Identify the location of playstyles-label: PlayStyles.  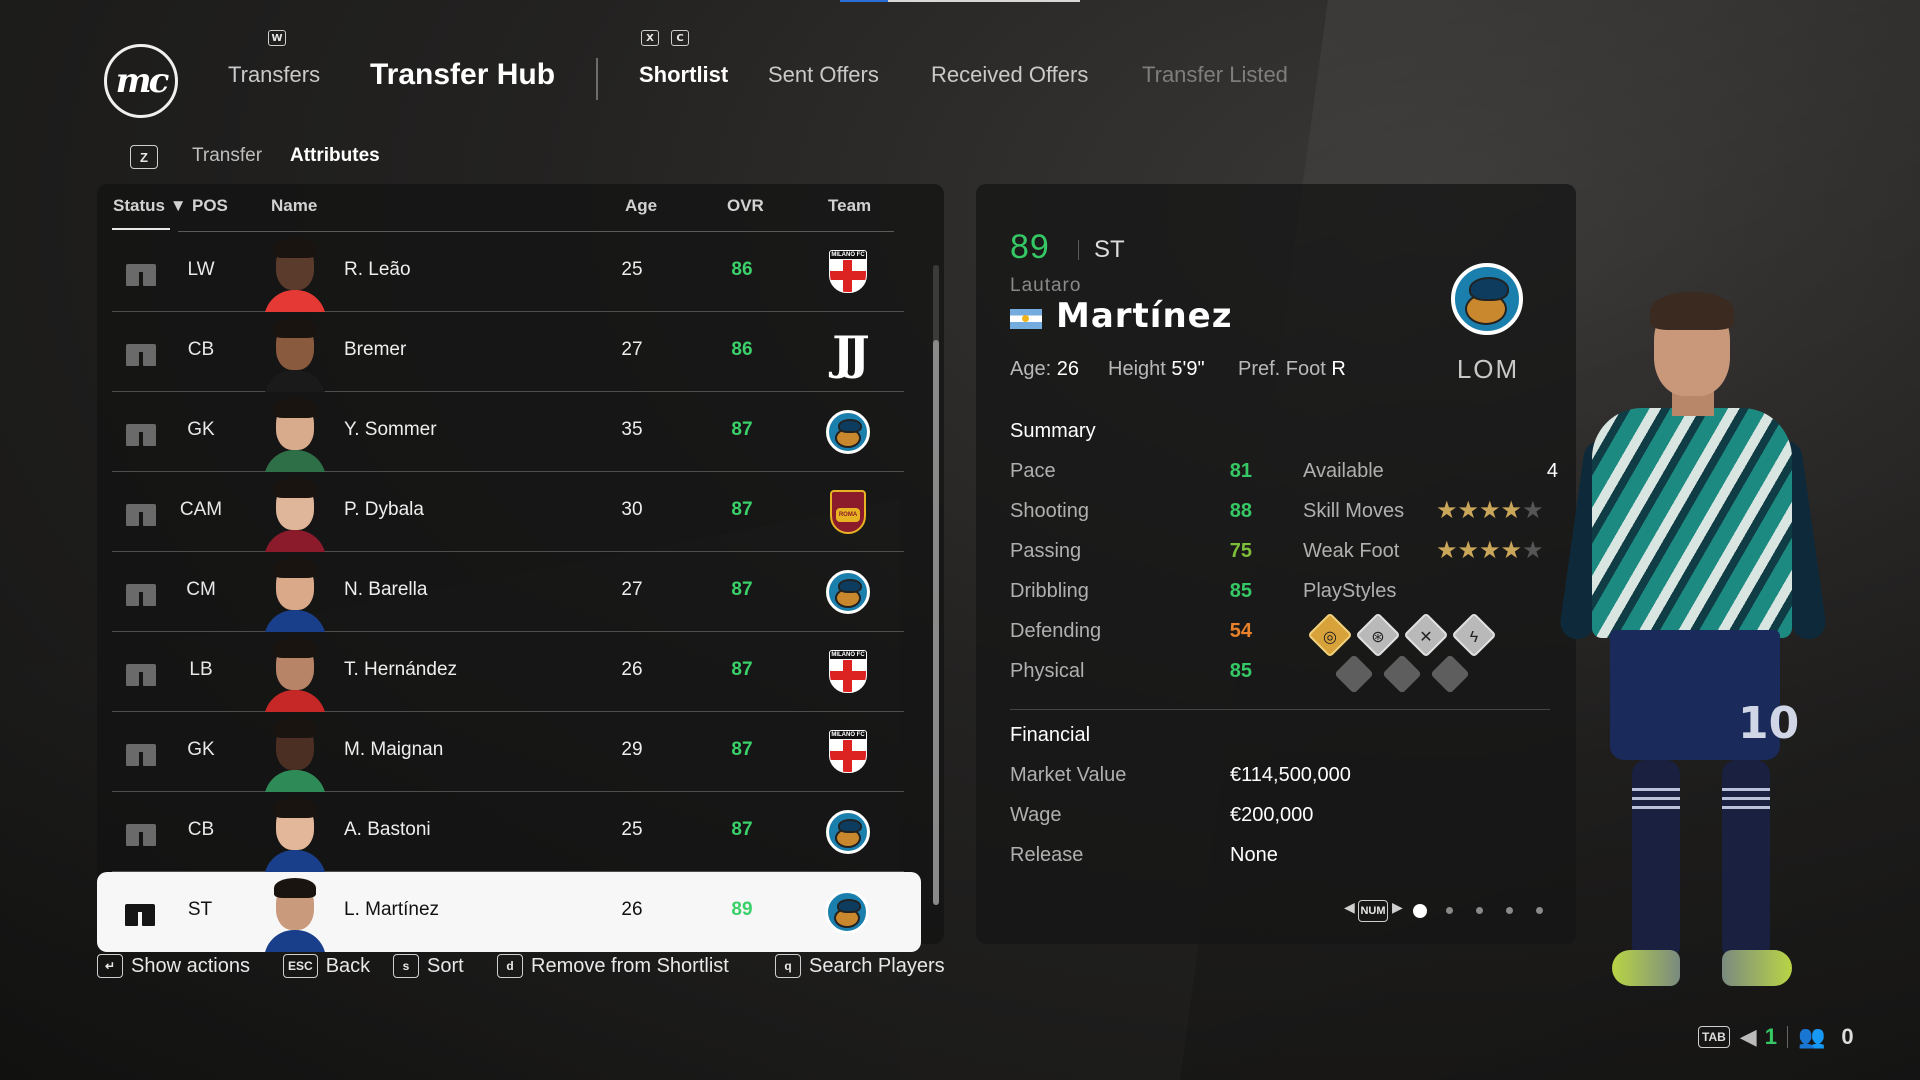
(1350, 591).